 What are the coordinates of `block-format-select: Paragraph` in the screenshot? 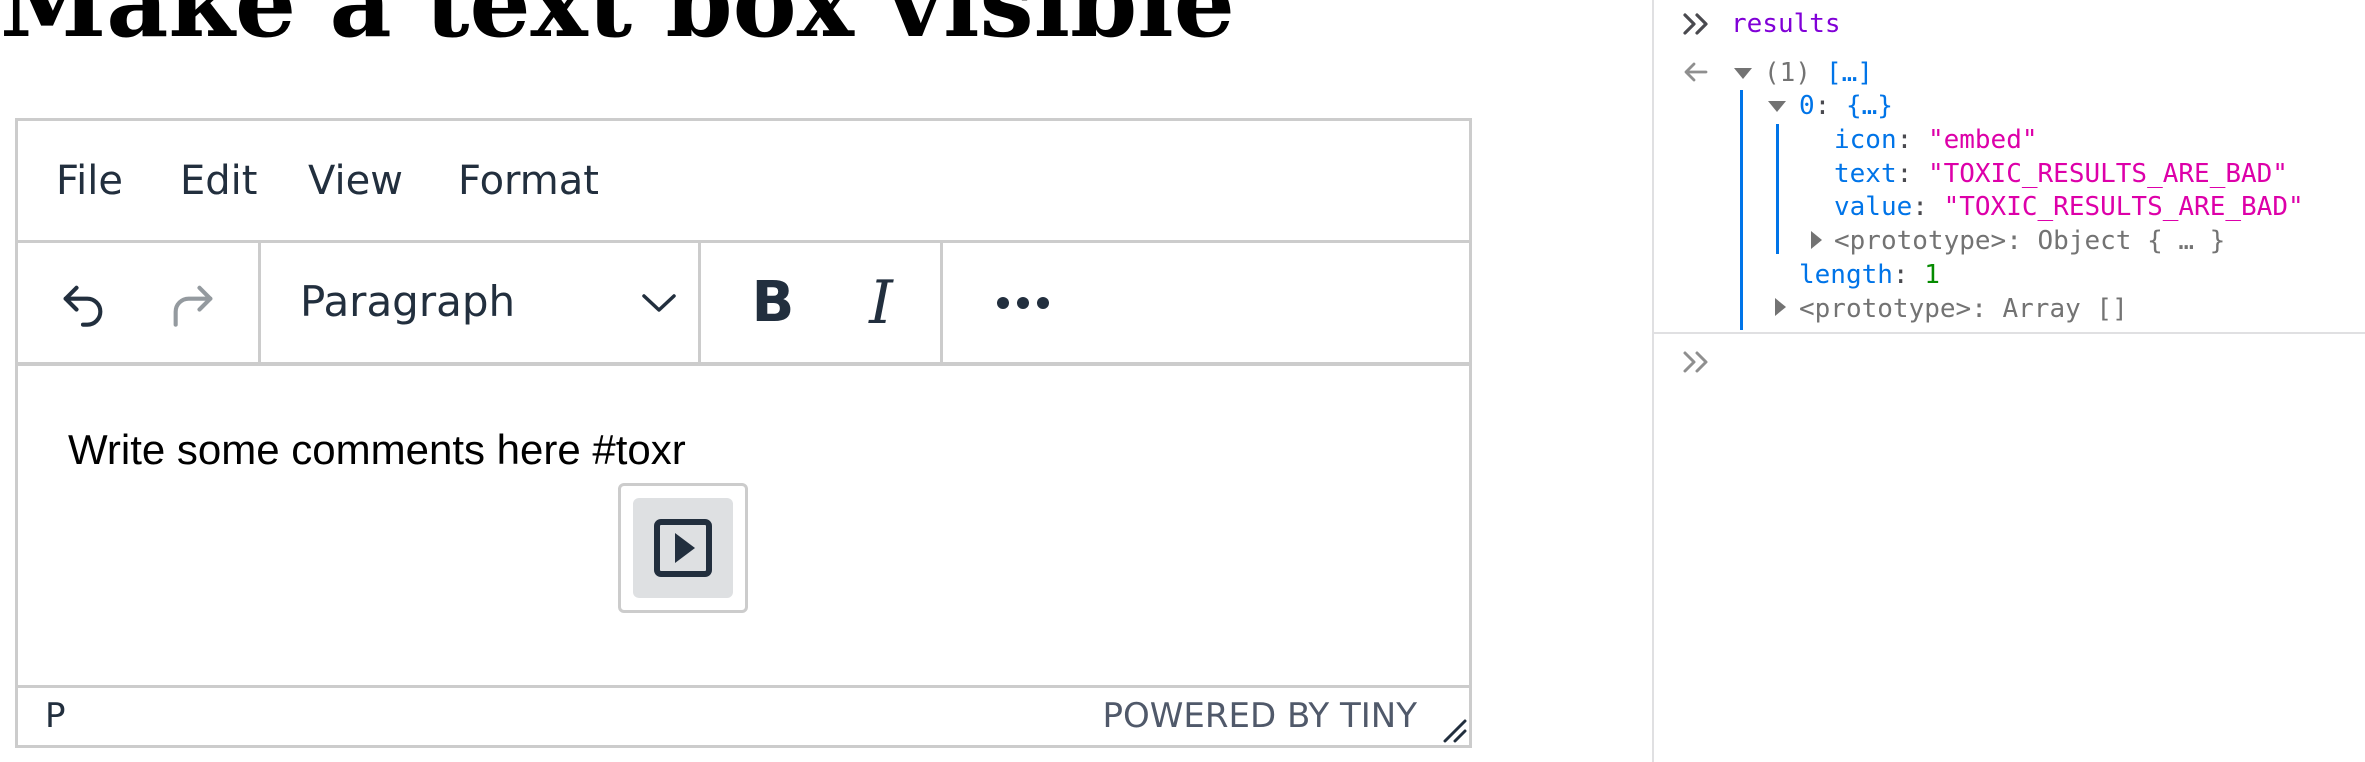 It's located at (488, 302).